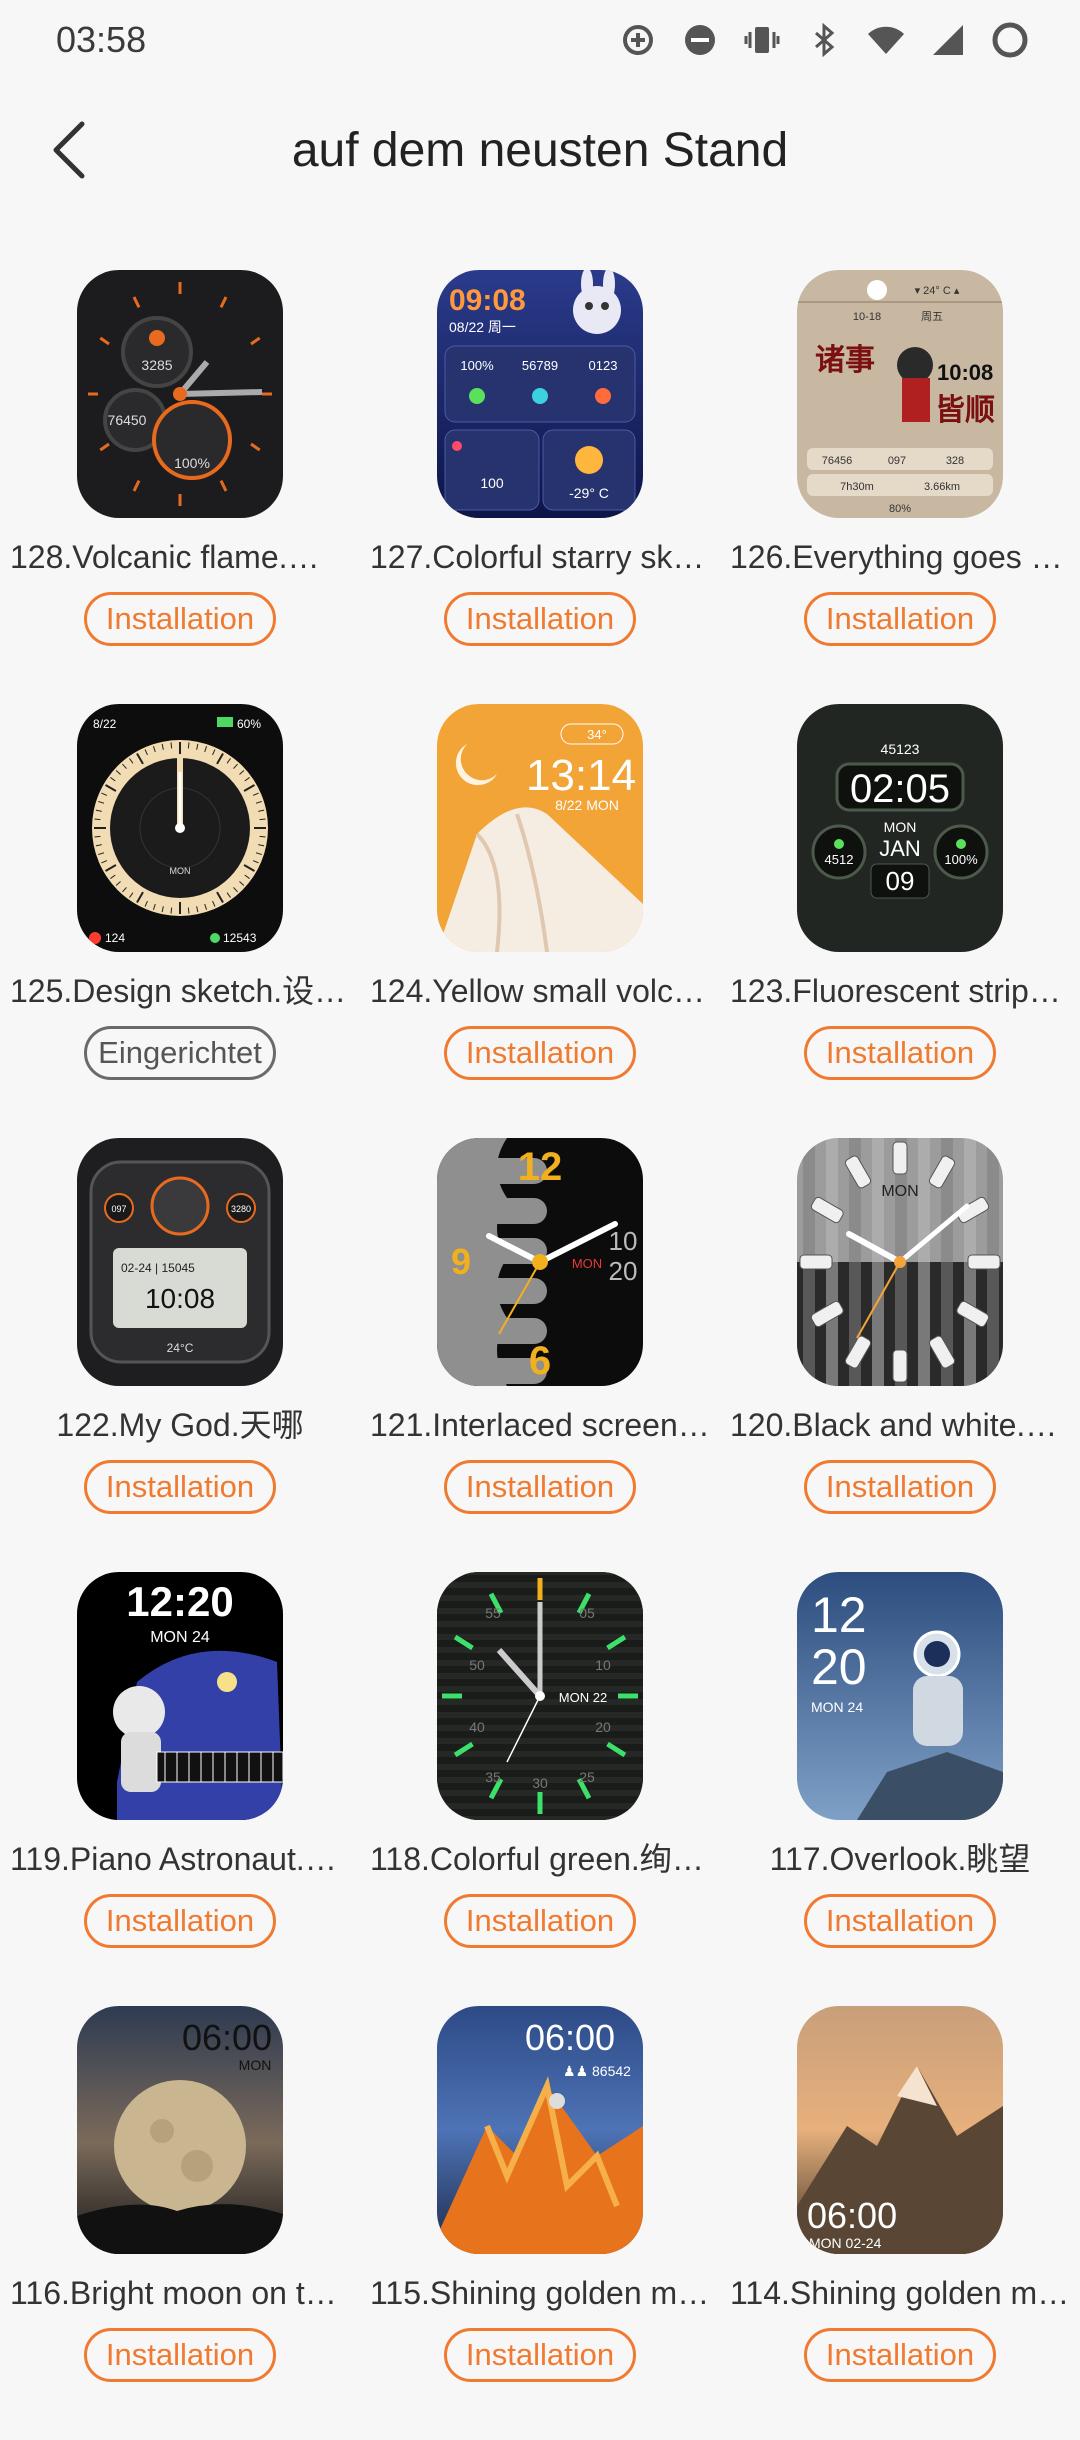 The width and height of the screenshot is (1080, 2440). Describe the element at coordinates (482, 327) in the screenshot. I see `svg-text: 08/22 周一` at that location.